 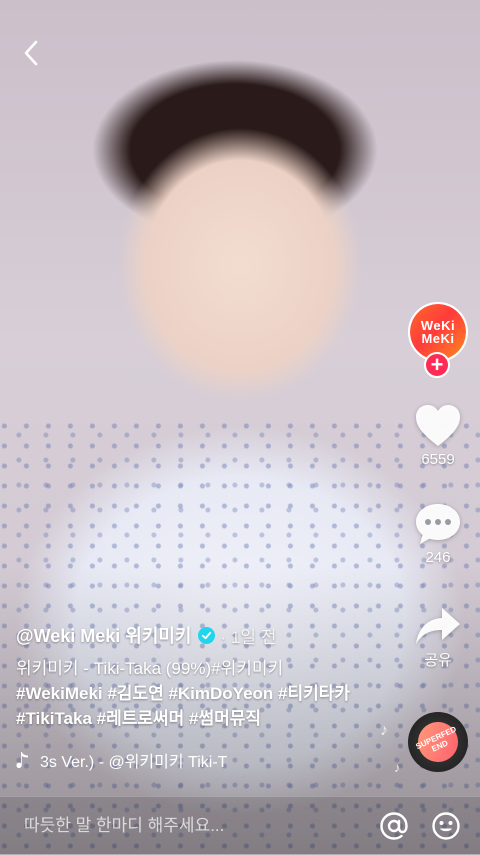 I want to click on comment-button: 246, so click(x=438, y=534).